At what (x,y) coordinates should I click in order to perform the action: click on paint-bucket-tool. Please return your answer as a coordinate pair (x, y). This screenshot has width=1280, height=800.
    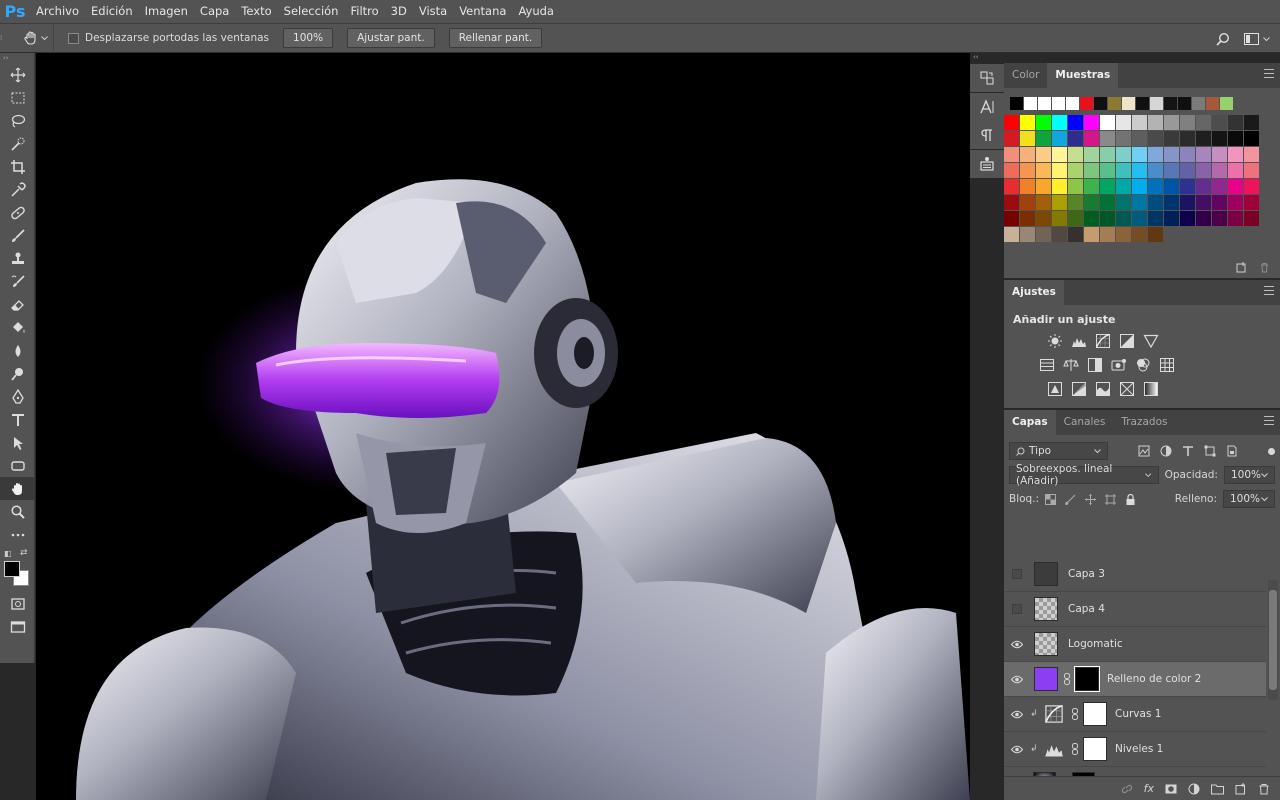
    Looking at the image, I should click on (17, 327).